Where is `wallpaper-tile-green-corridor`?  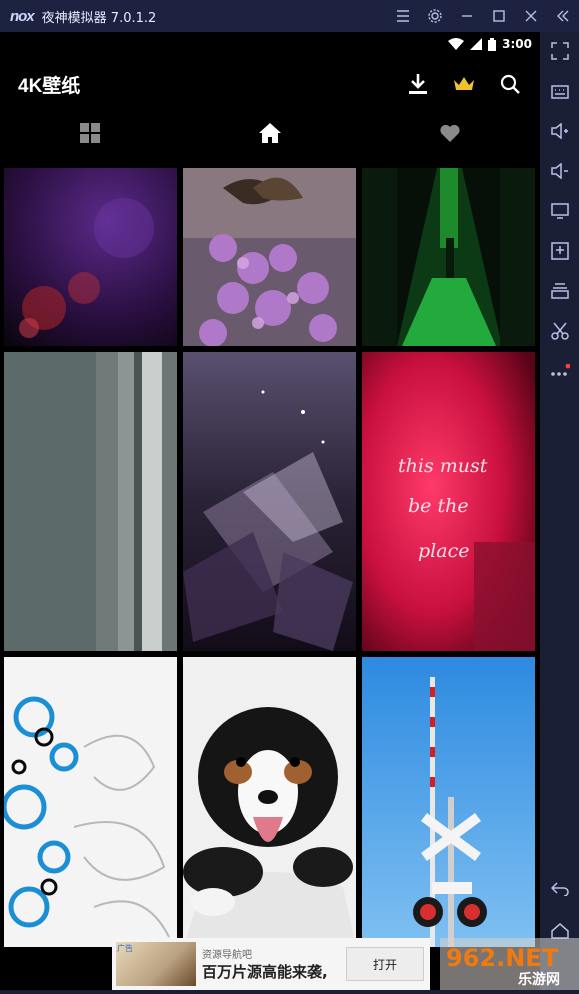
wallpaper-tile-green-corridor is located at coordinates (448, 257).